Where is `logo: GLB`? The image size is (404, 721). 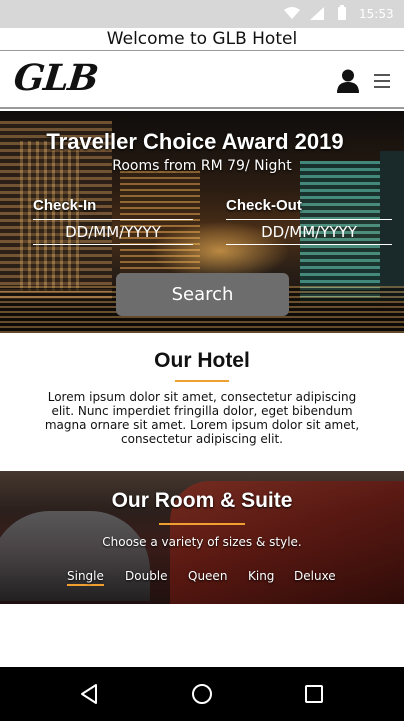 logo: GLB is located at coordinates (56, 78).